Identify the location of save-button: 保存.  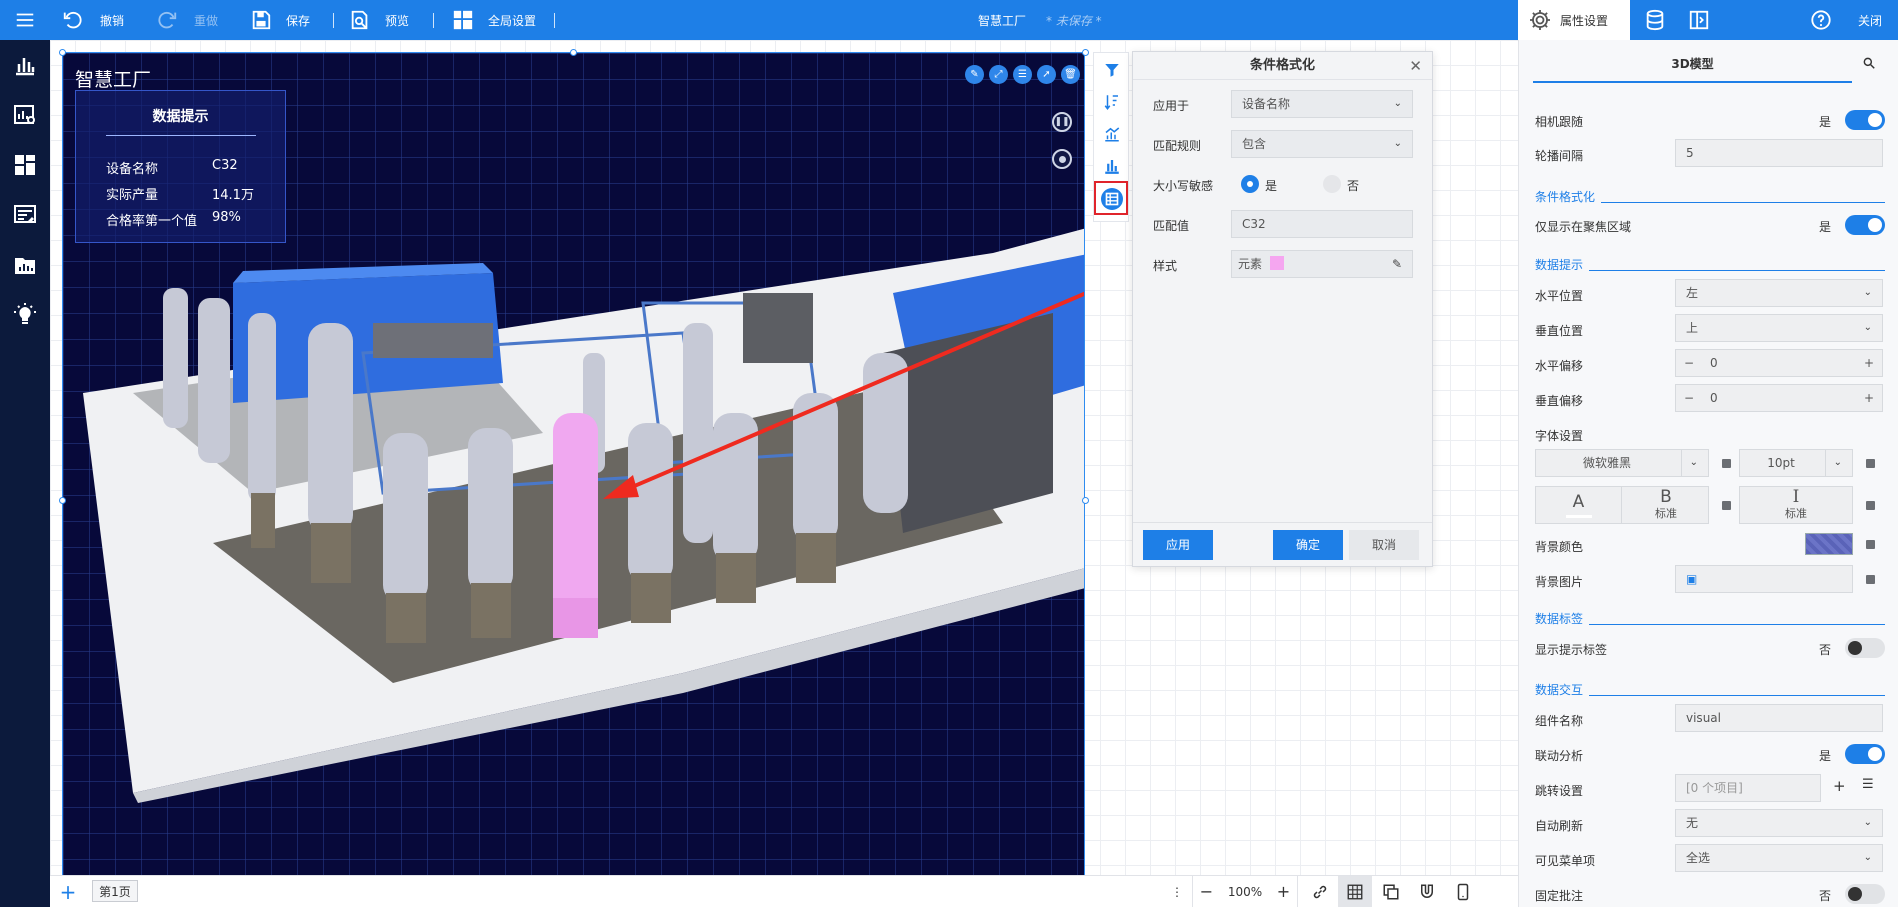
(280, 20).